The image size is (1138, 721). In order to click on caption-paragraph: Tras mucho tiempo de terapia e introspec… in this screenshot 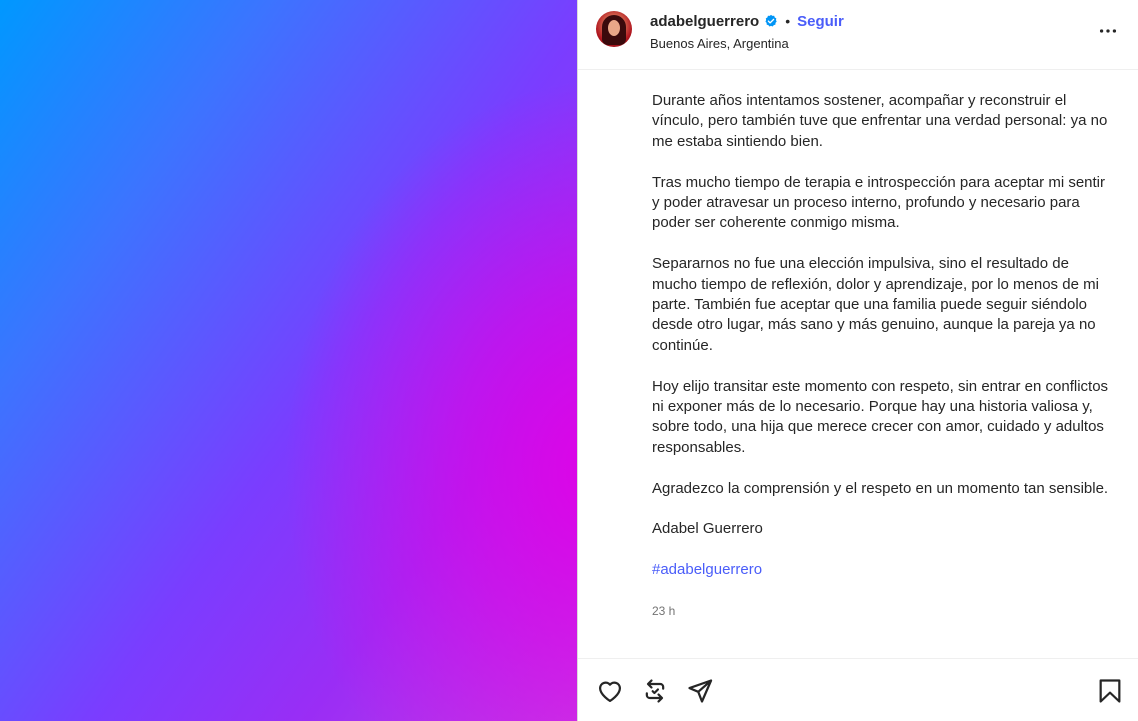, I will do `click(878, 202)`.